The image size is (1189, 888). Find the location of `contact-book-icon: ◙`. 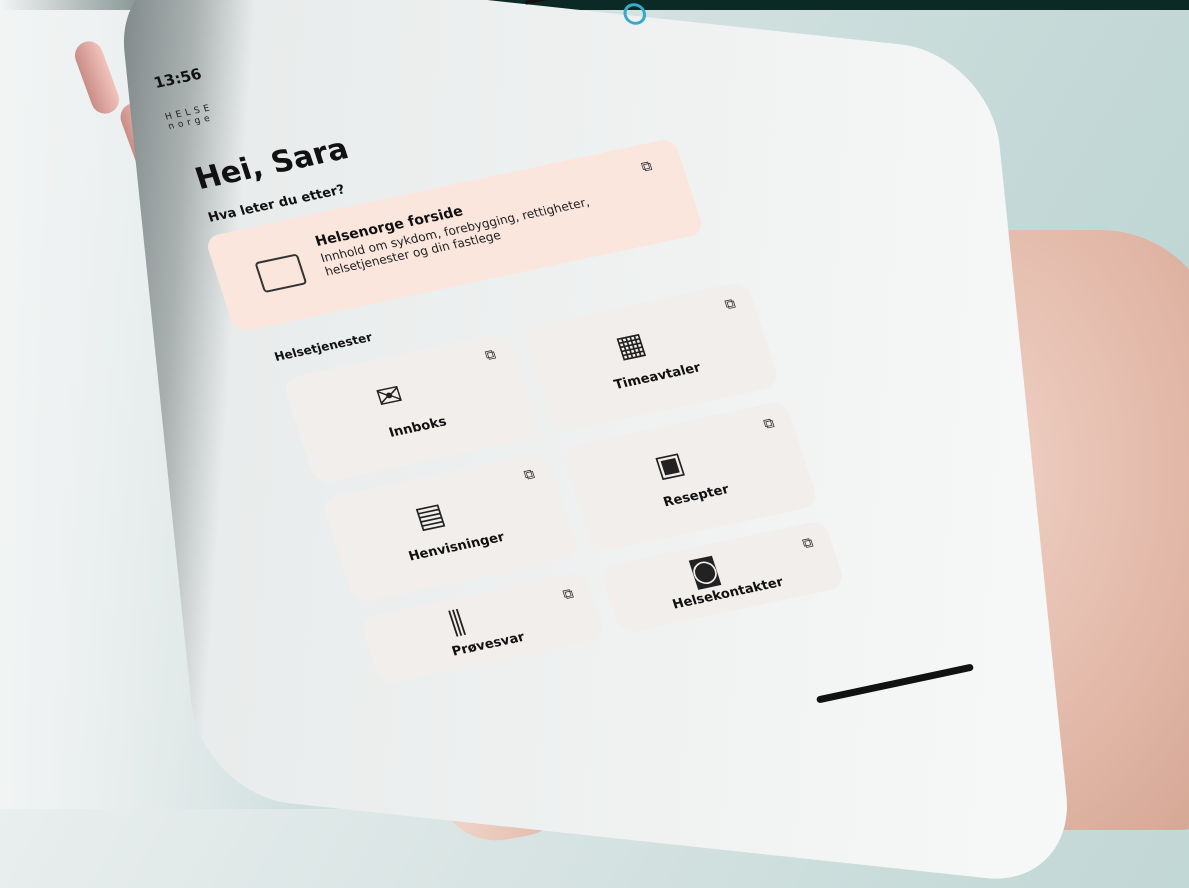

contact-book-icon: ◙ is located at coordinates (704, 571).